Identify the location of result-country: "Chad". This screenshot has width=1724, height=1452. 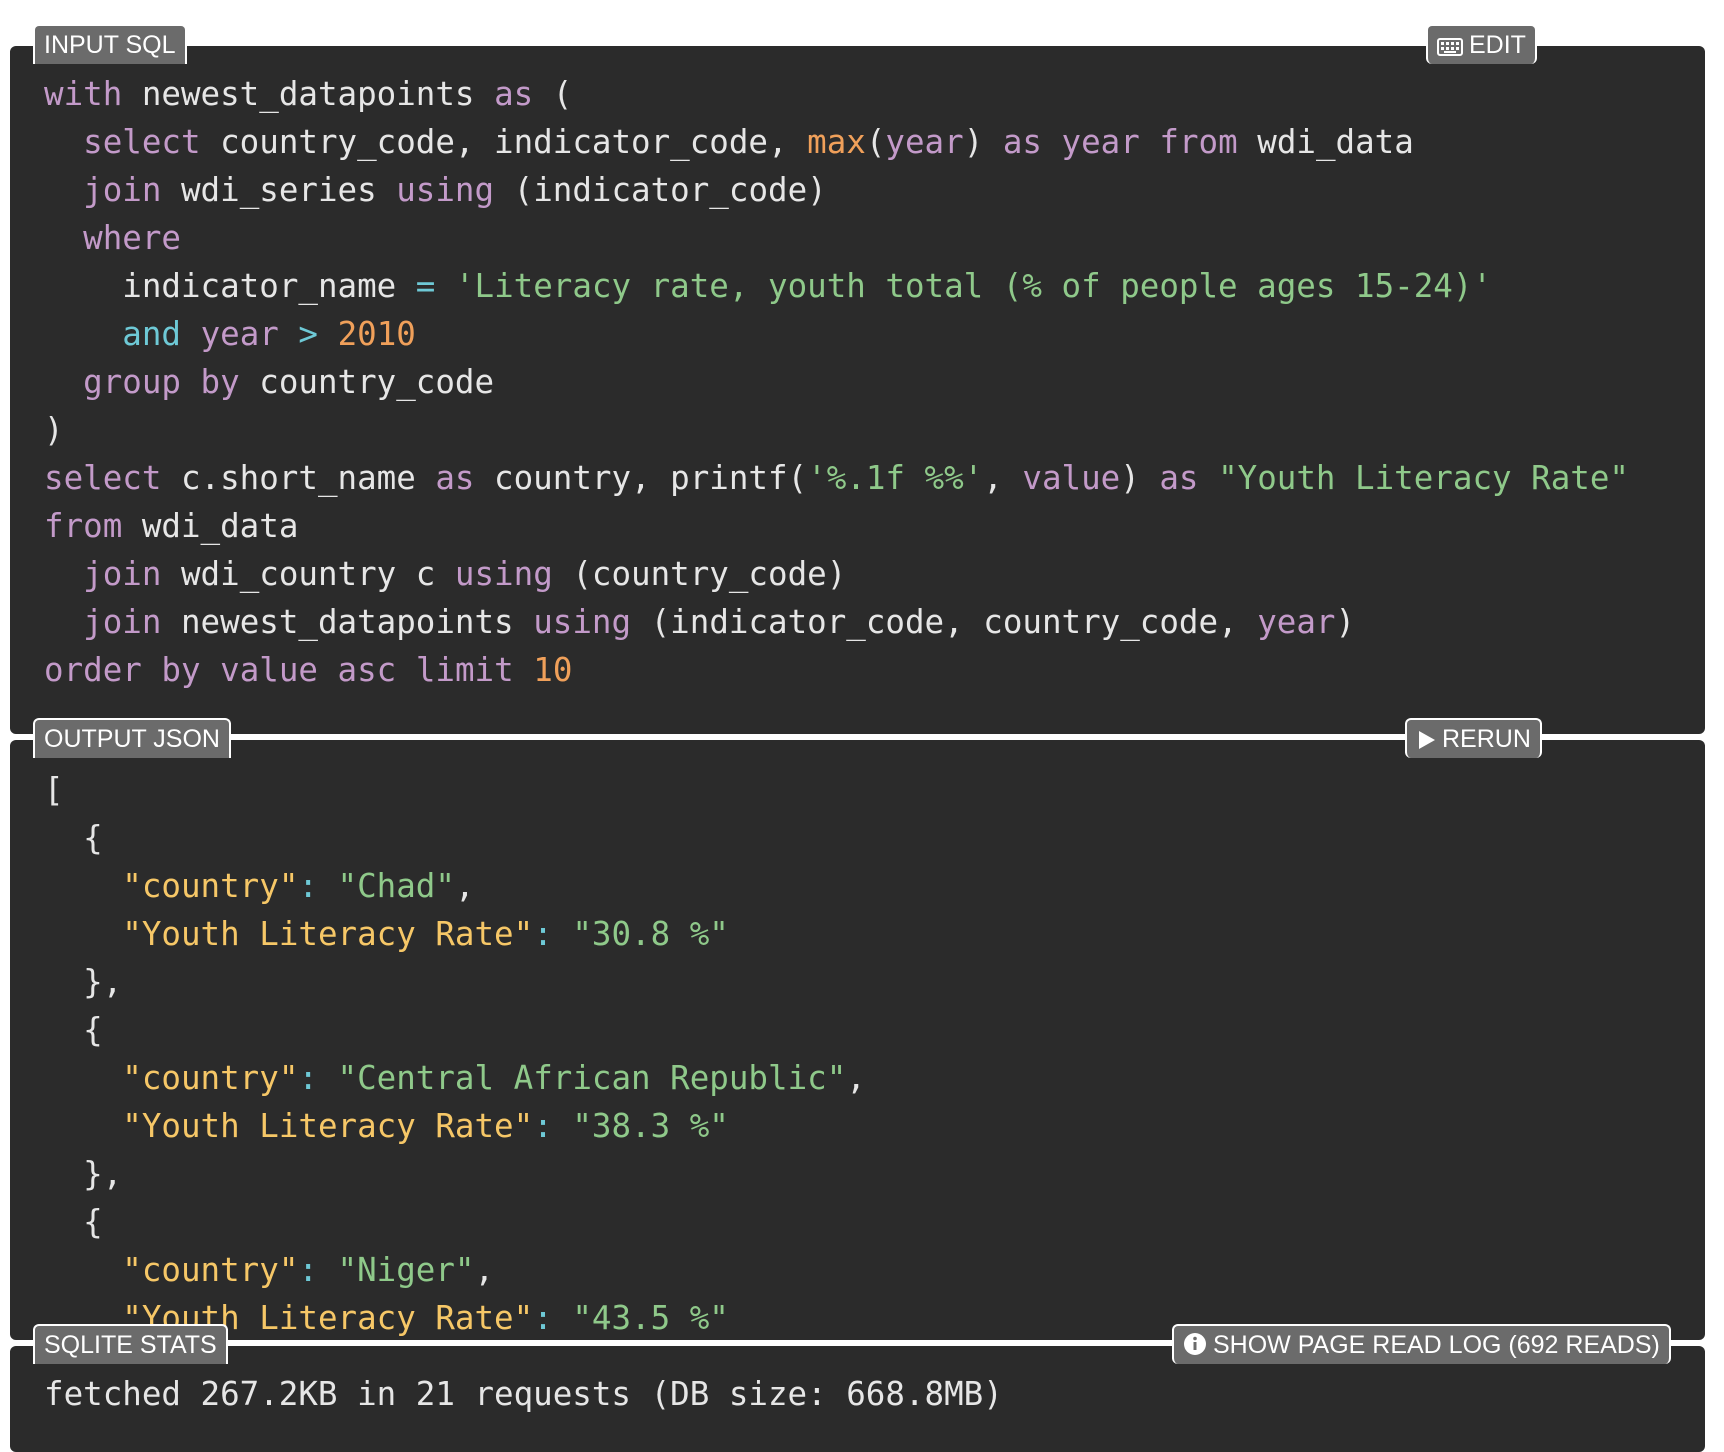
(396, 886).